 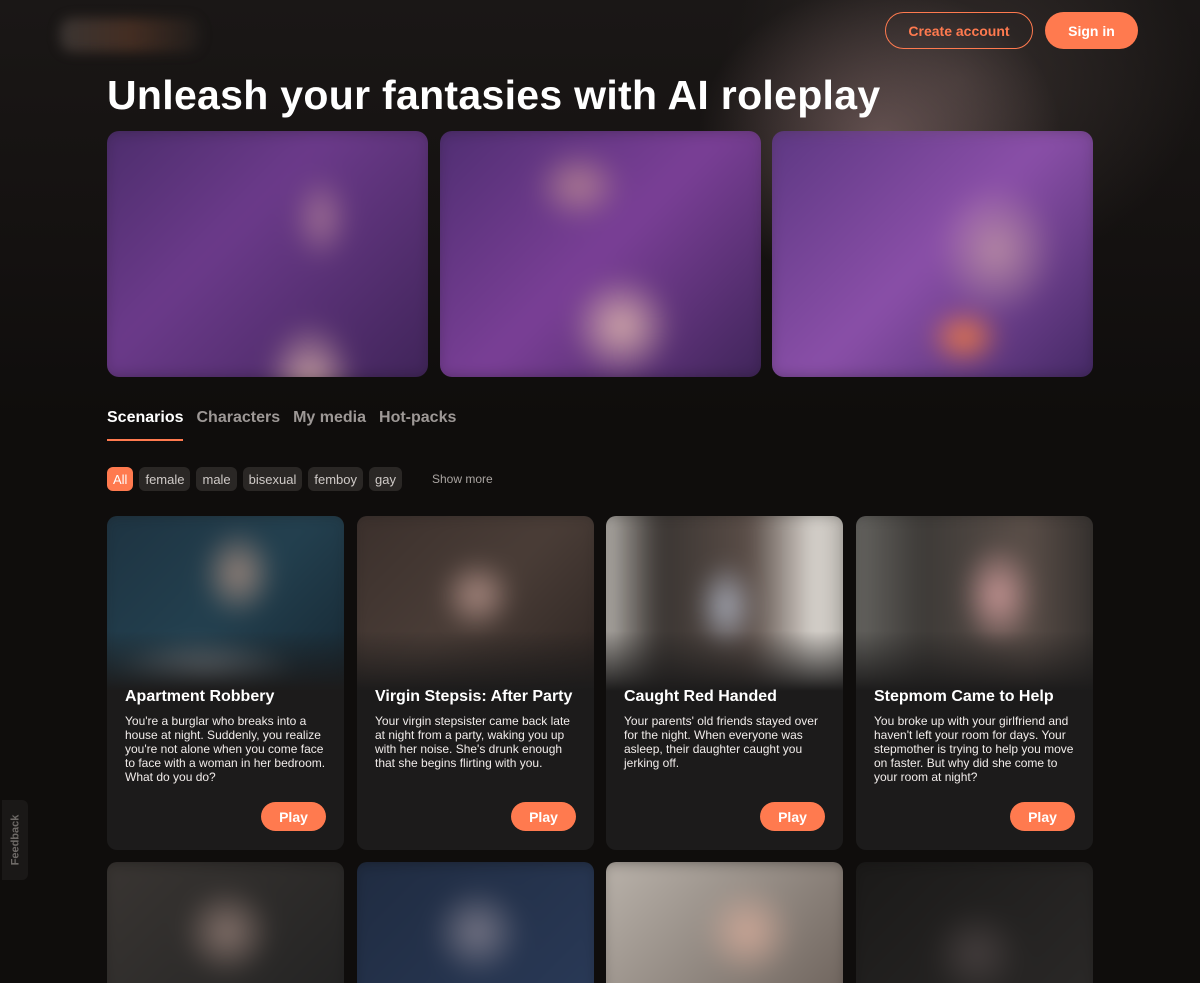 What do you see at coordinates (216, 479) in the screenshot?
I see `filter-chip-male: male` at bounding box center [216, 479].